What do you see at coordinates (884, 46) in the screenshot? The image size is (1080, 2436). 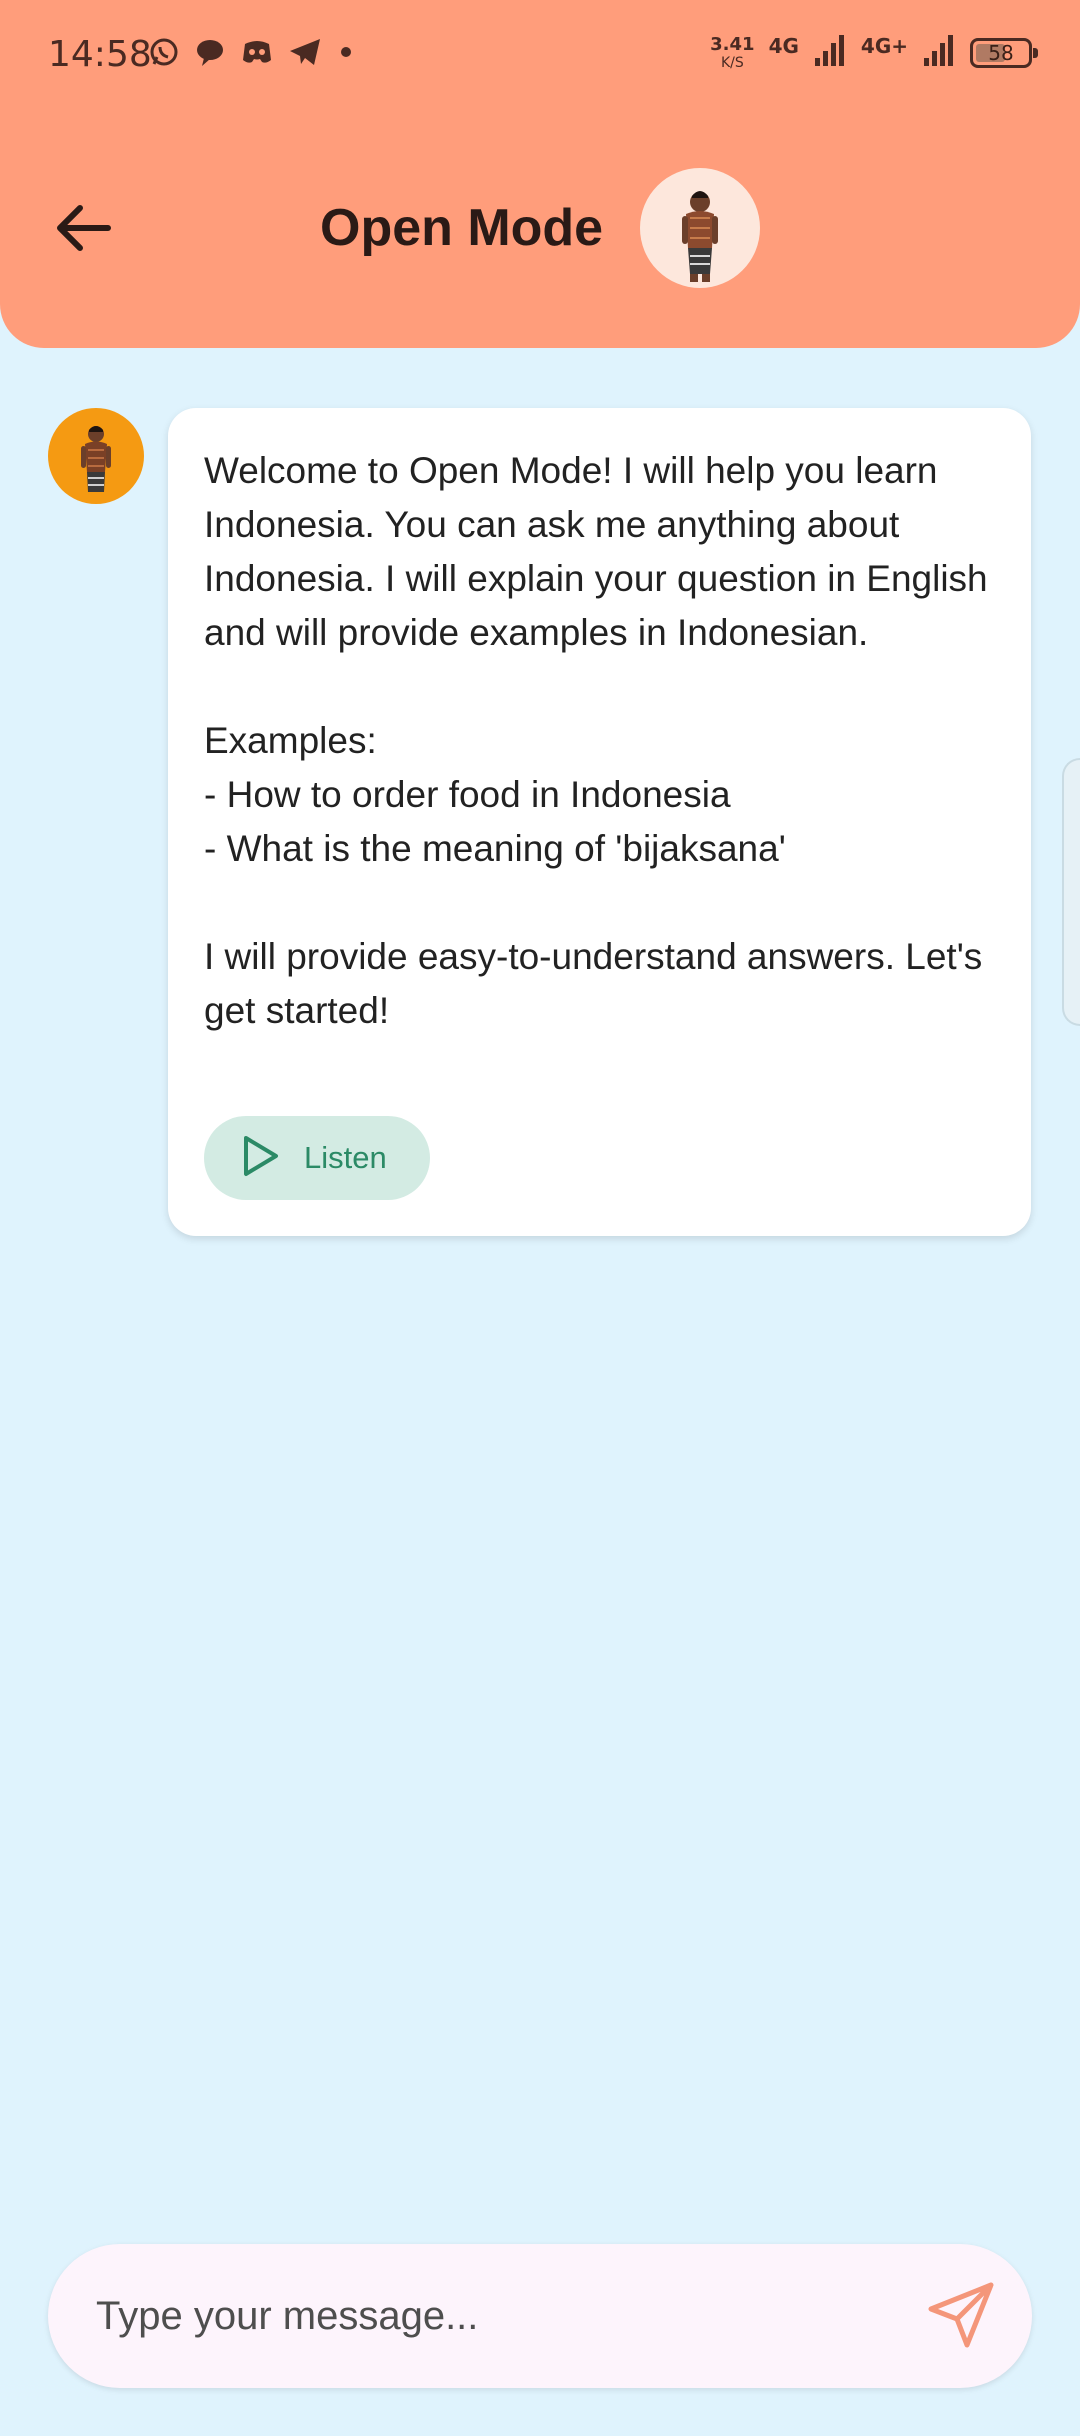 I see `network-type-2: 4G+` at bounding box center [884, 46].